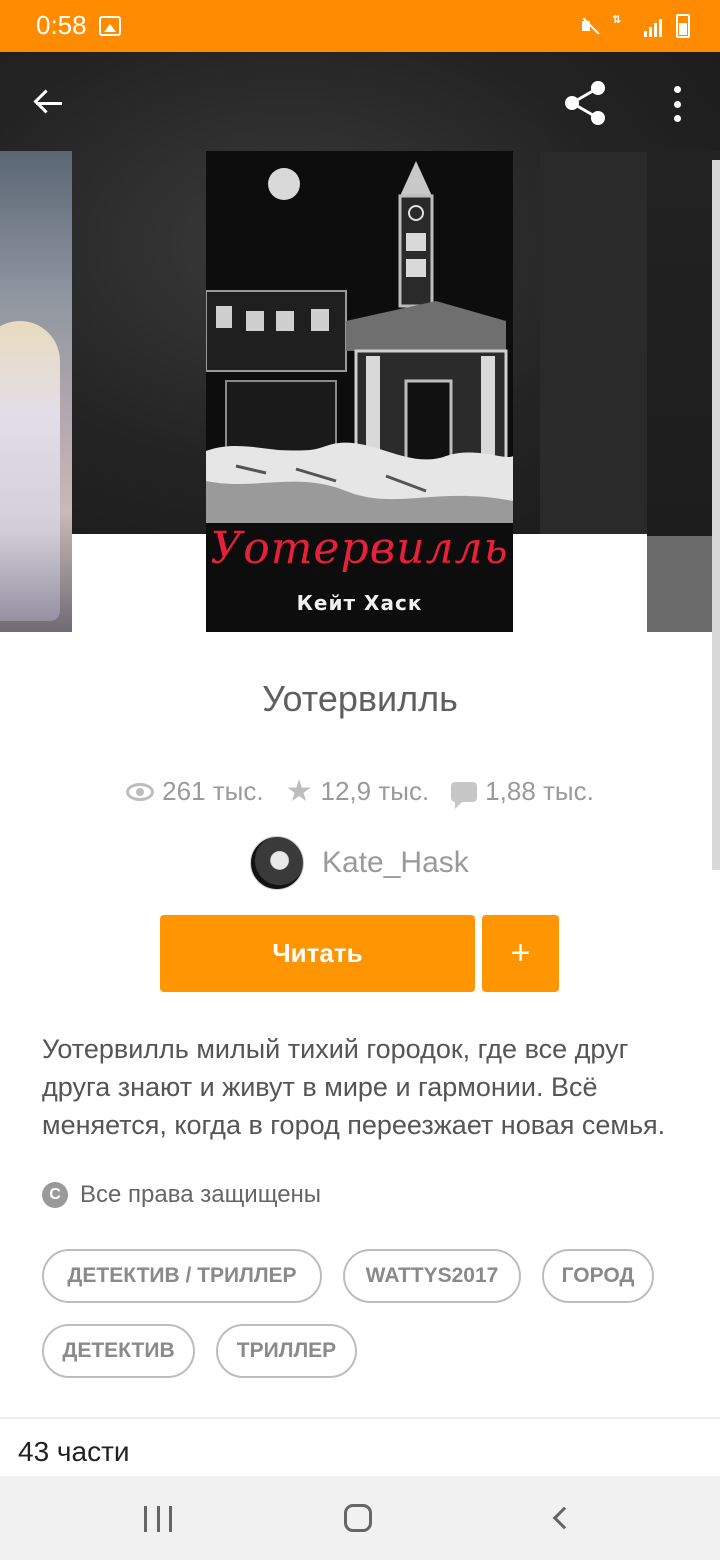 This screenshot has width=720, height=1560. What do you see at coordinates (464, 795) in the screenshot?
I see `comment-icon` at bounding box center [464, 795].